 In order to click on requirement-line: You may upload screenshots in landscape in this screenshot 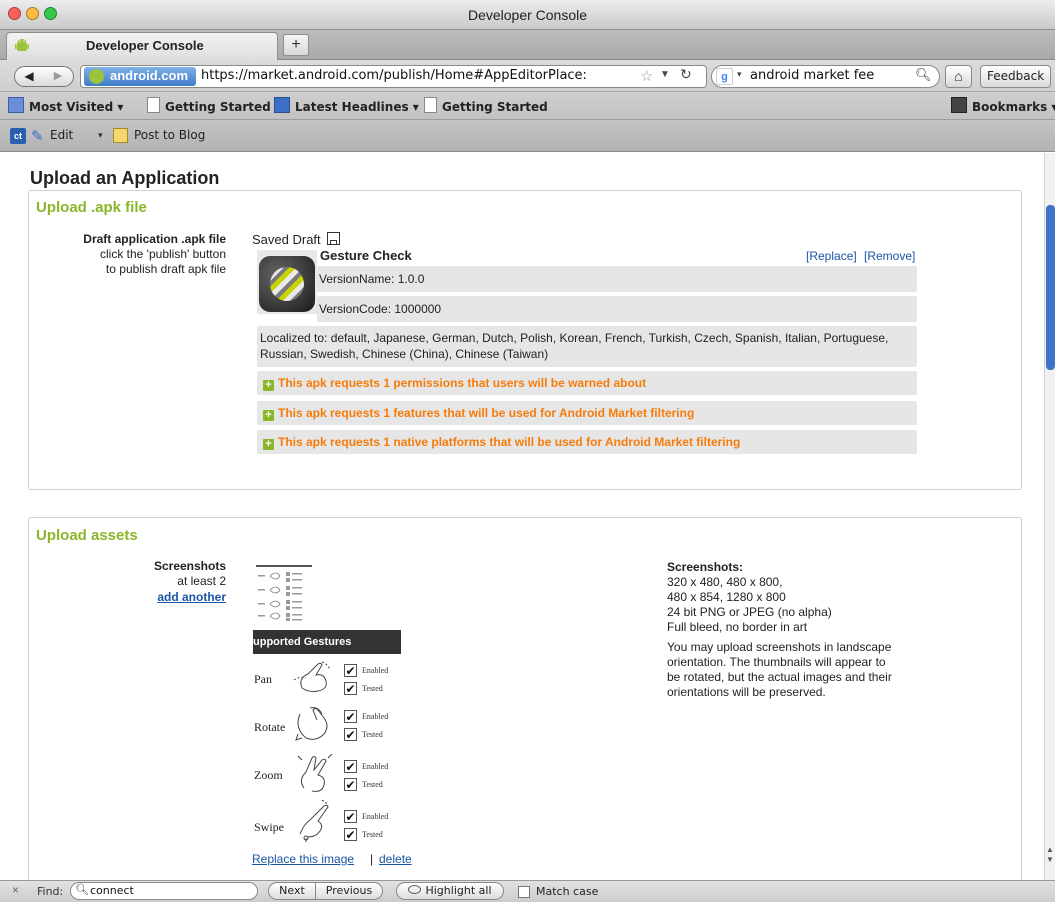, I will do `click(779, 647)`.